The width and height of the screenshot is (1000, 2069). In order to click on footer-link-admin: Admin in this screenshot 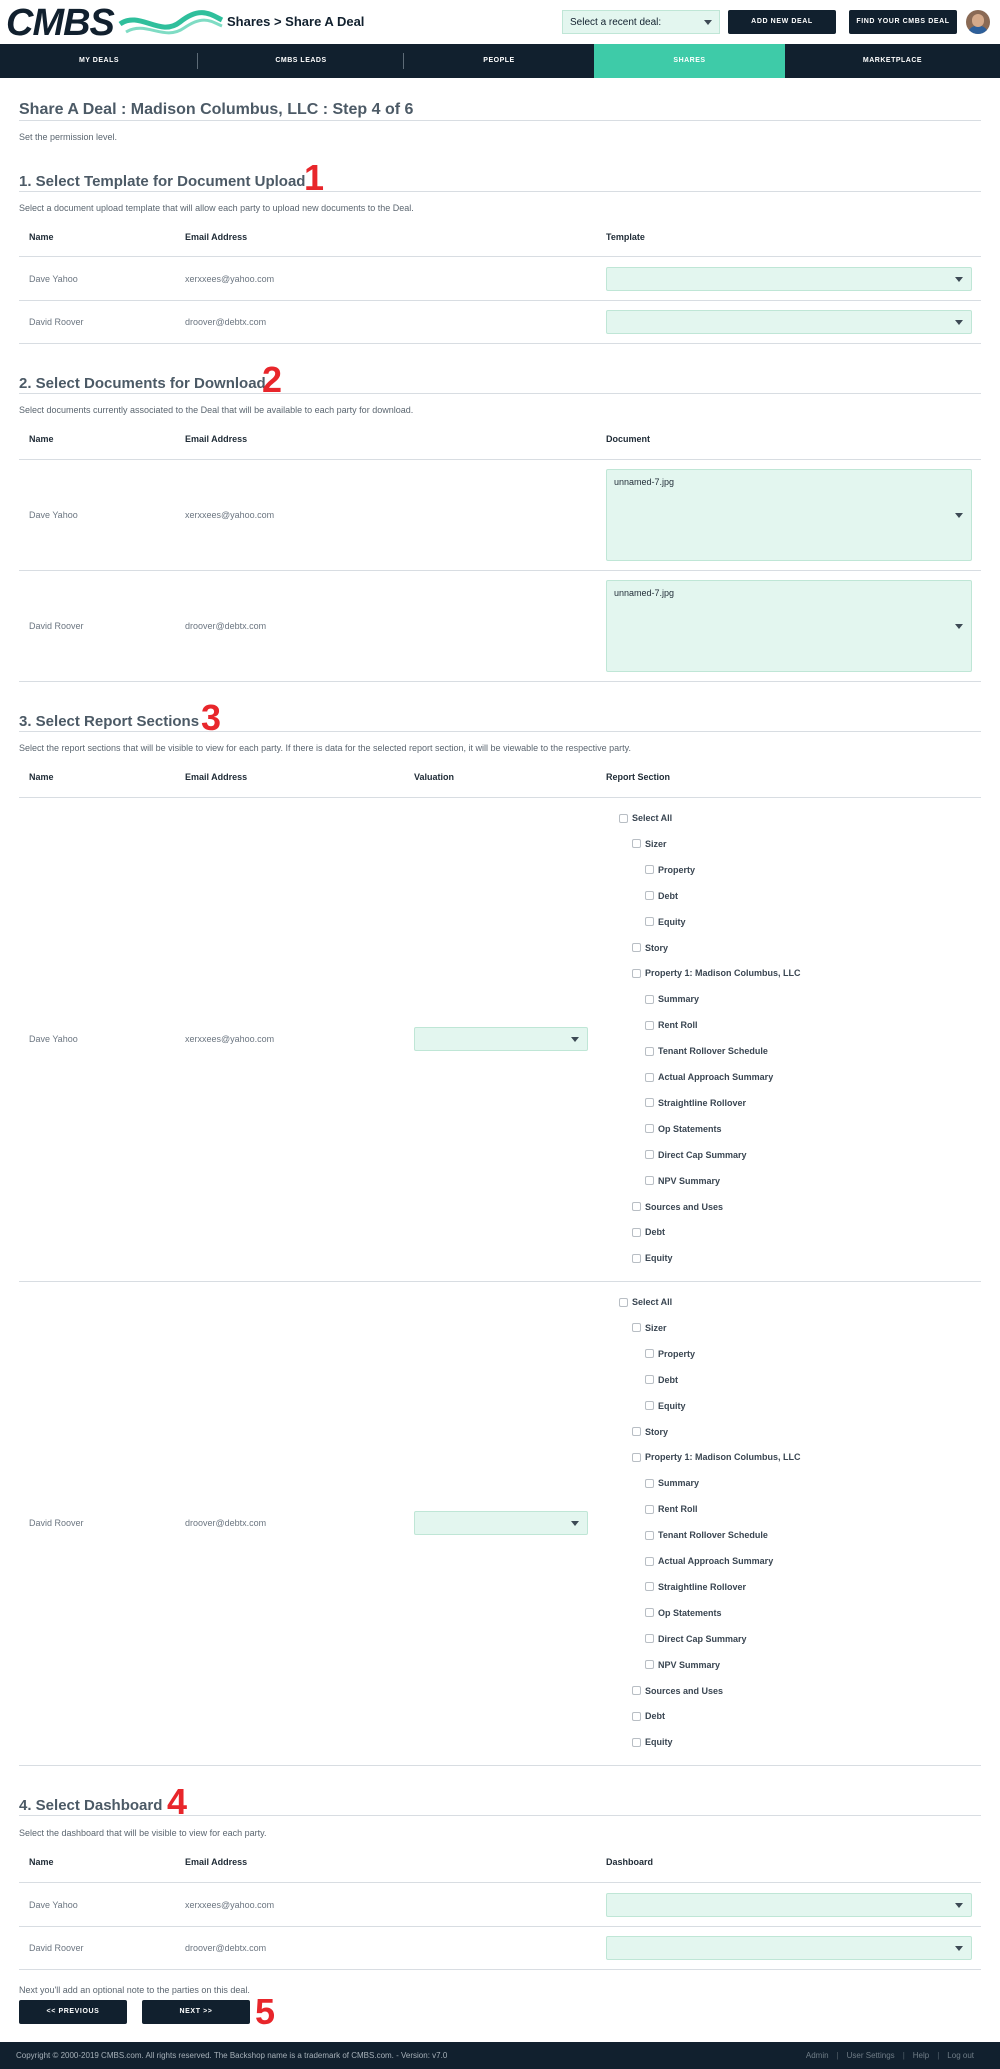, I will do `click(817, 2055)`.